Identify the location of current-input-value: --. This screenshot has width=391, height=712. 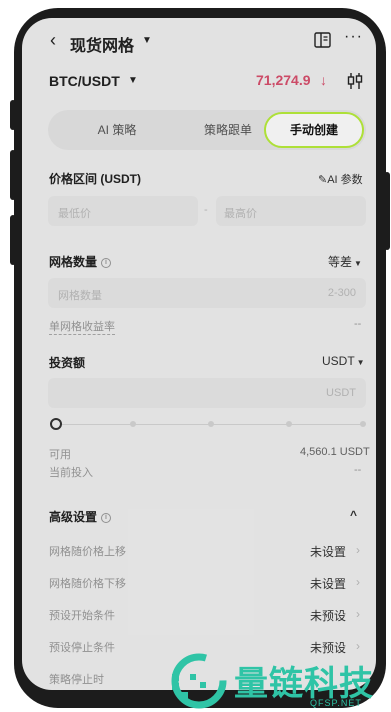
(358, 470).